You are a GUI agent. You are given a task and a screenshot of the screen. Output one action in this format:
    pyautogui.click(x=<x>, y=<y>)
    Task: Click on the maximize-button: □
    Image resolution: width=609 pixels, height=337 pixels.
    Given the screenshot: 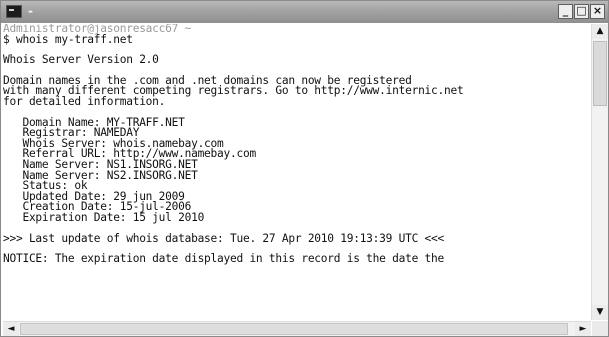 What is the action you would take?
    pyautogui.click(x=581, y=11)
    